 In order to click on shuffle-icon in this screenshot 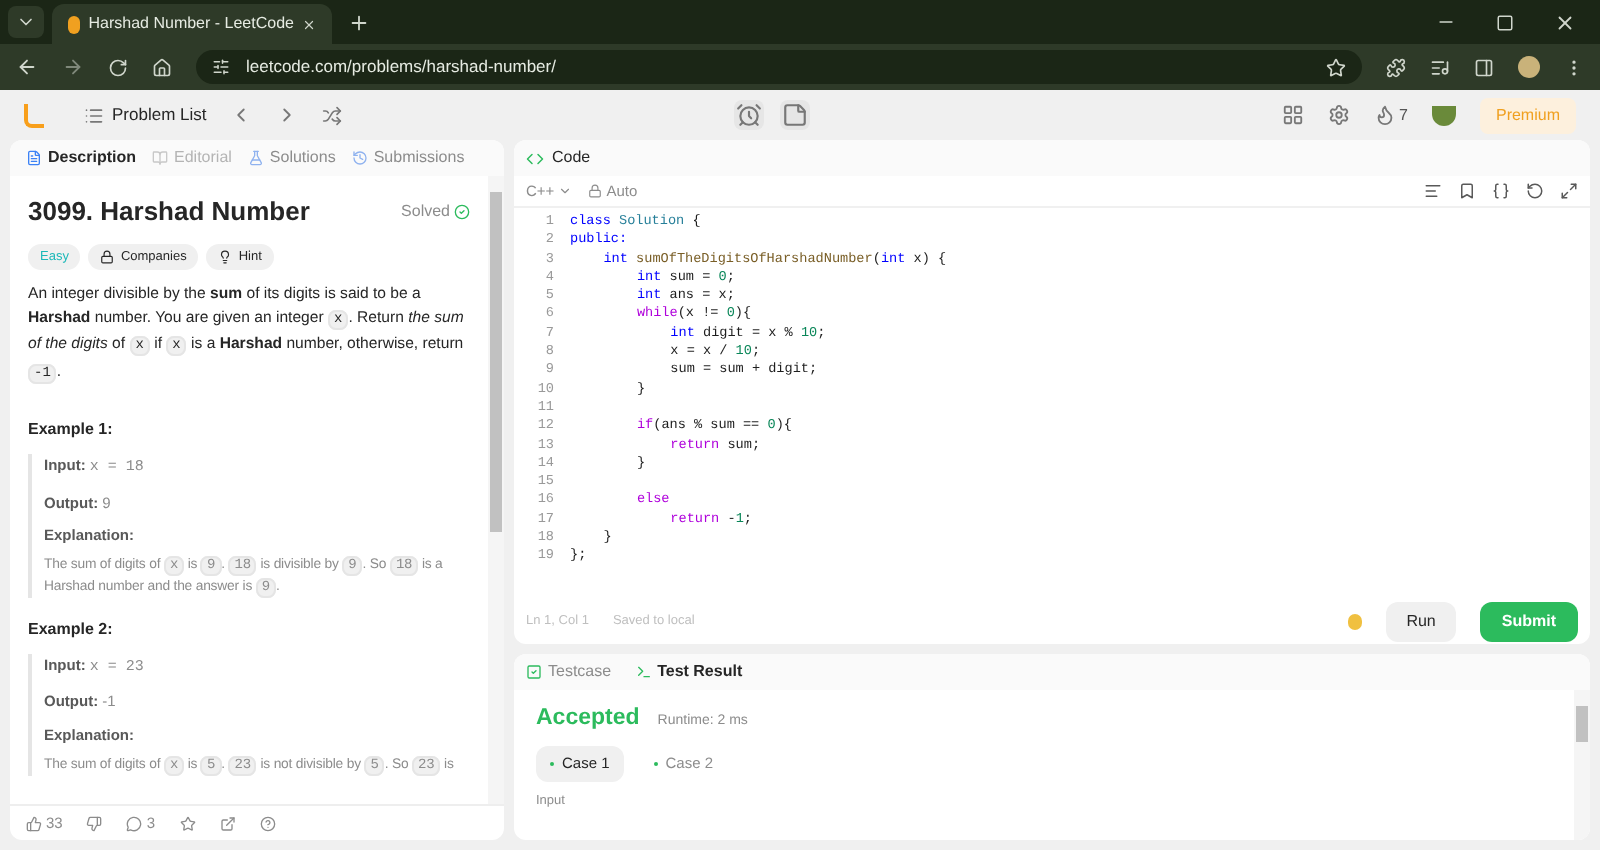, I will do `click(332, 115)`.